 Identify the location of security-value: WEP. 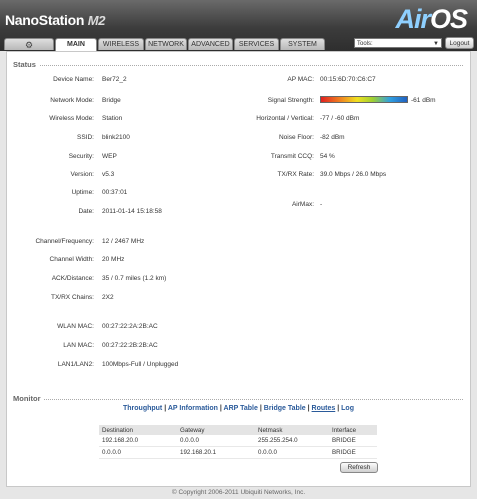
(109, 156).